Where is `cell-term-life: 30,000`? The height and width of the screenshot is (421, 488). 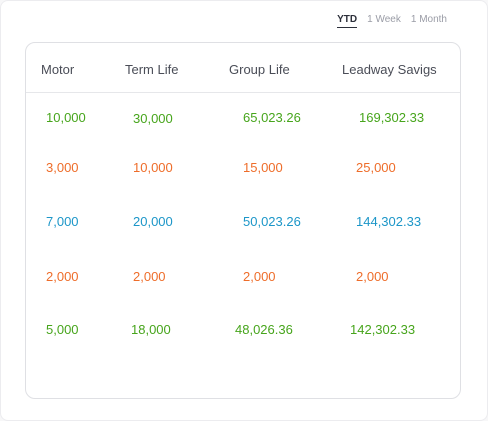
cell-term-life: 30,000 is located at coordinates (153, 118).